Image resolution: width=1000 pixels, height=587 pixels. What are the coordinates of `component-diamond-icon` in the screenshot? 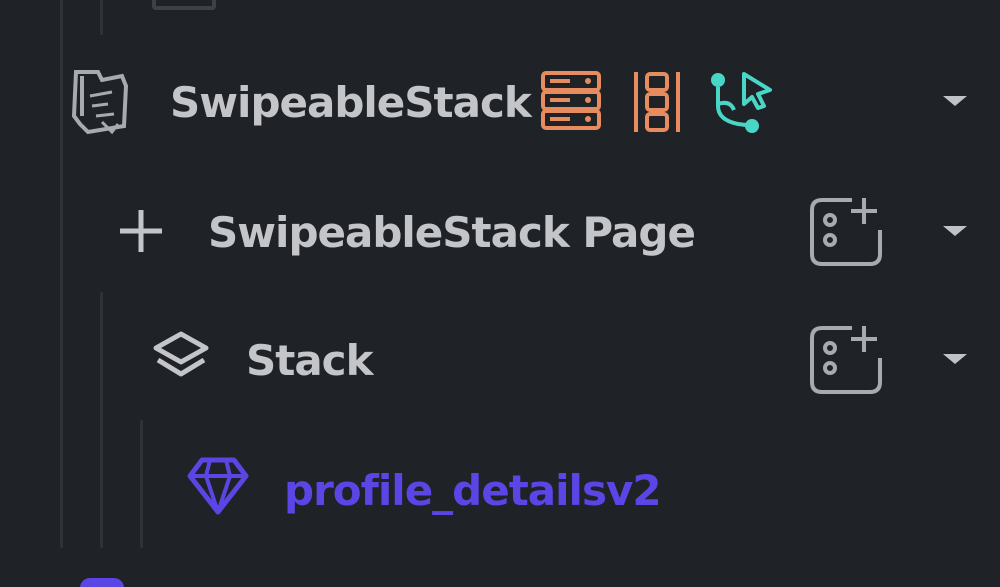 It's located at (218, 486).